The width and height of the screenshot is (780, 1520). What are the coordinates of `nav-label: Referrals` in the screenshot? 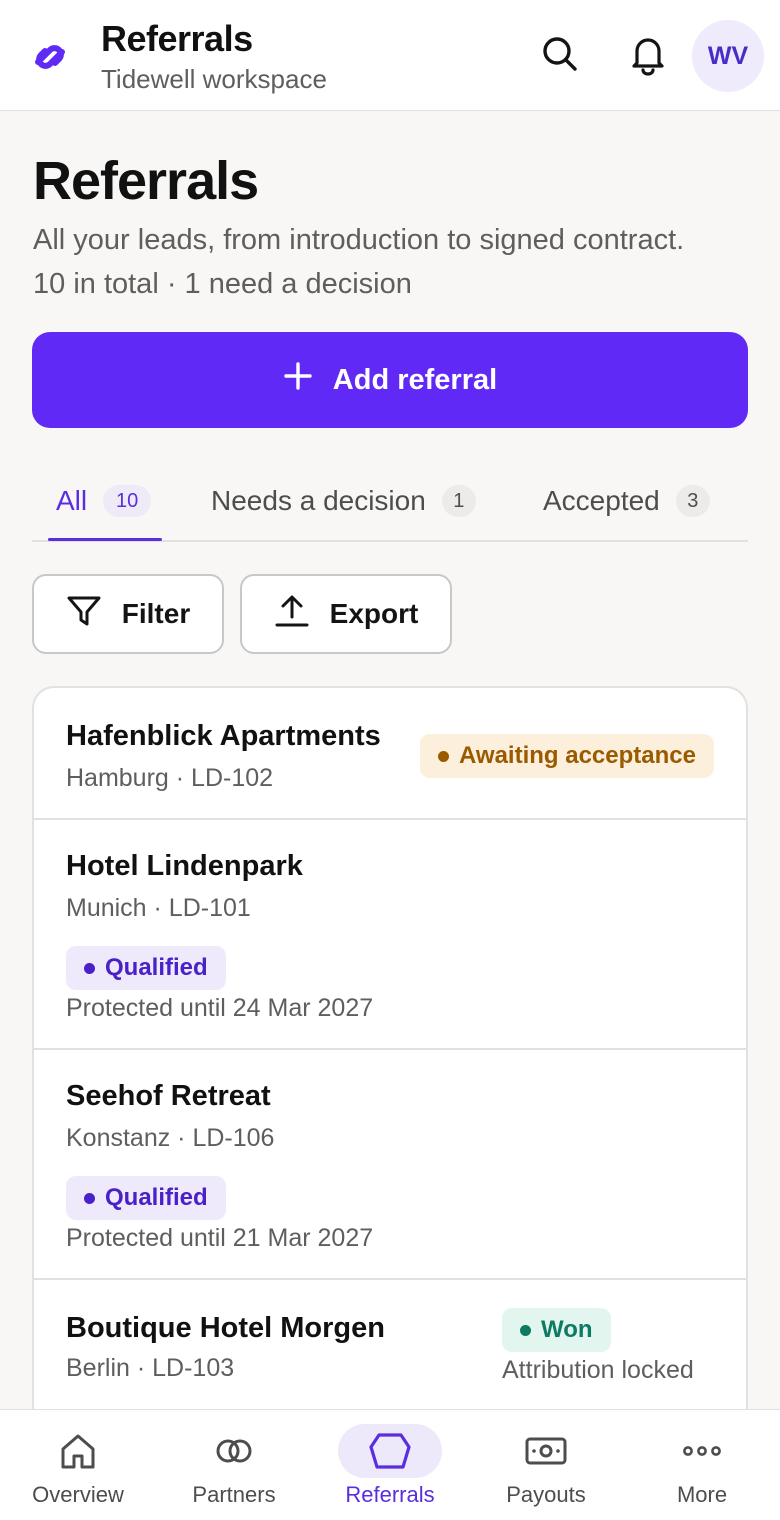 It's located at (390, 1494).